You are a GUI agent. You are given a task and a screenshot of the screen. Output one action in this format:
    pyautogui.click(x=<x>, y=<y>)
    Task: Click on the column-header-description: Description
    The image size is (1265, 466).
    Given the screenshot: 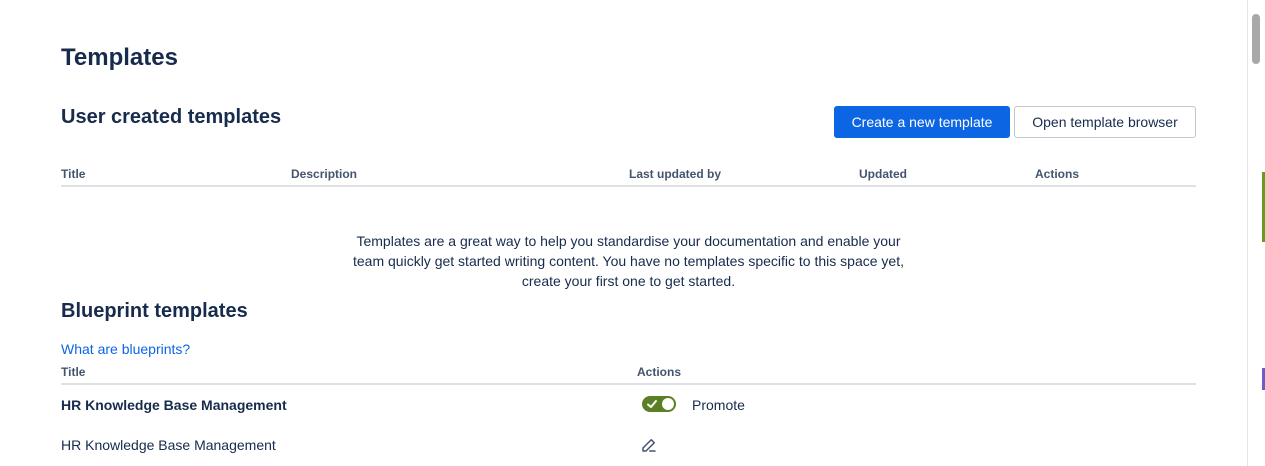 What is the action you would take?
    pyautogui.click(x=324, y=174)
    